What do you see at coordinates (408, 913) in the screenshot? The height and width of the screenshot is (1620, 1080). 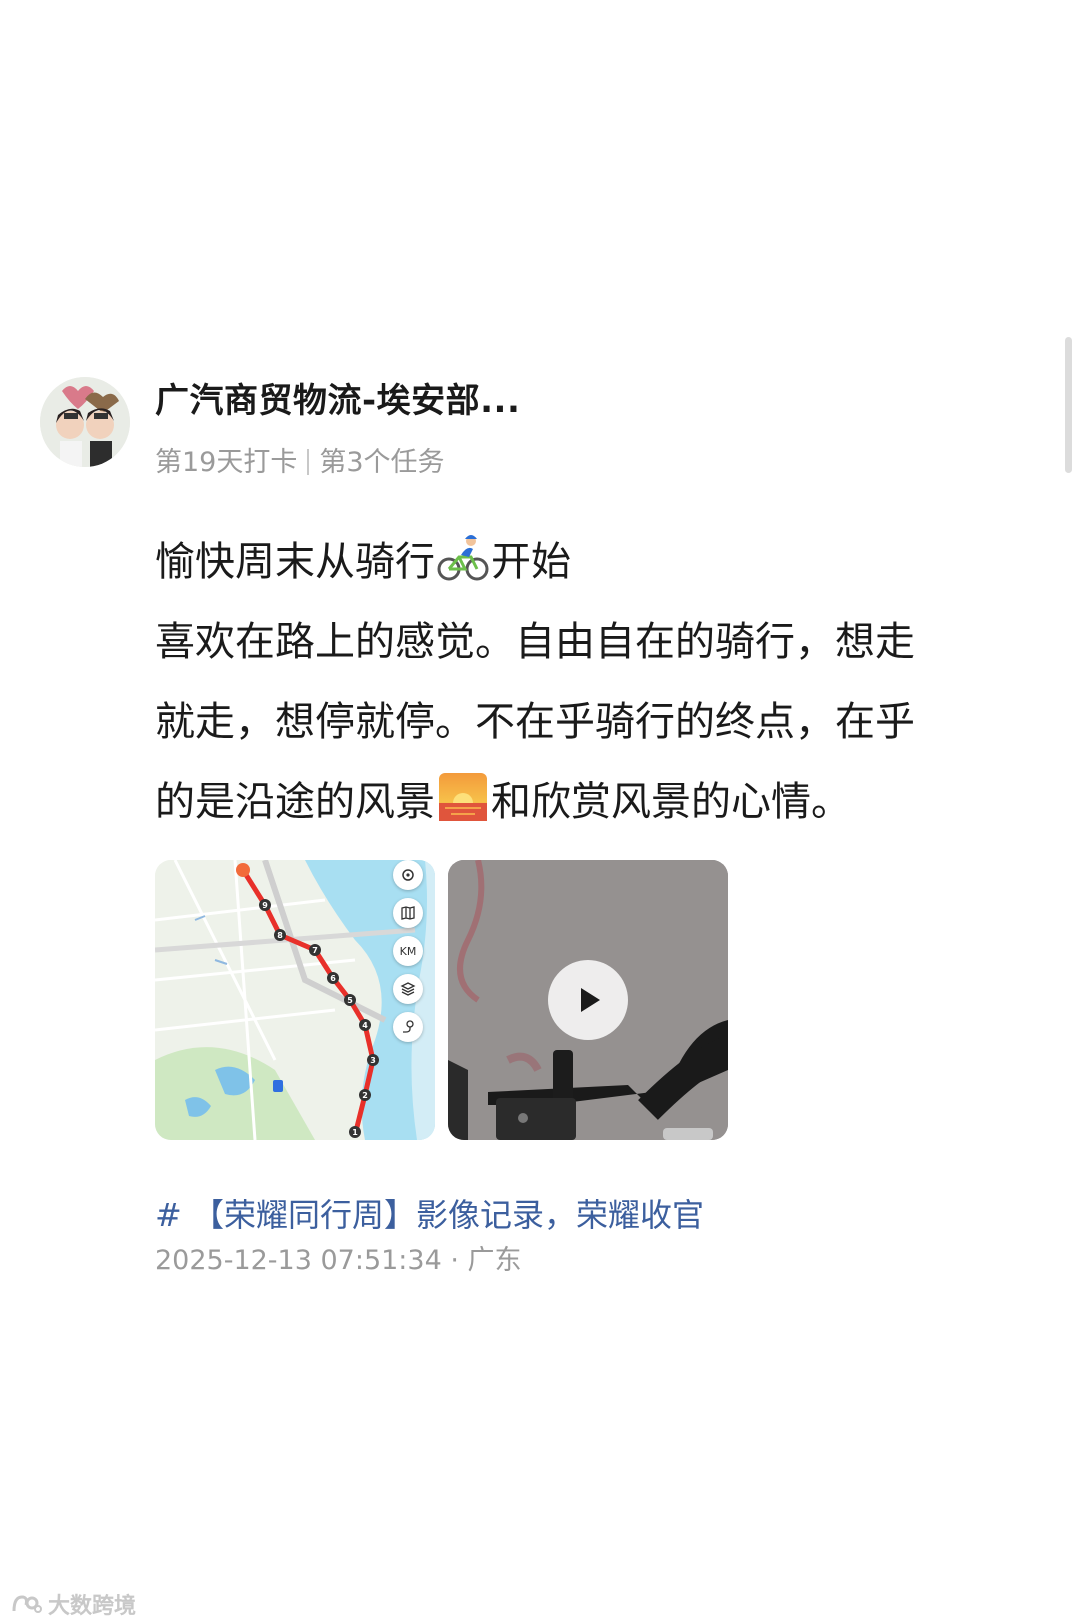 I see `map-icon` at bounding box center [408, 913].